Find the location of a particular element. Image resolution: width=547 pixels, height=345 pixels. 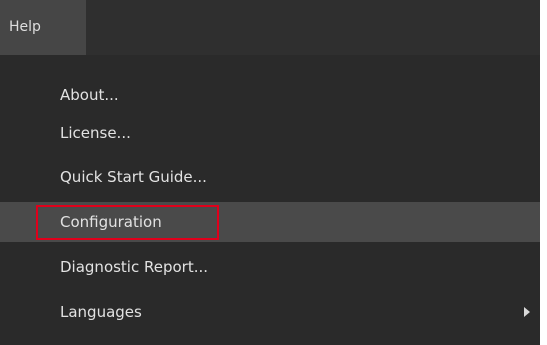

help-menu: Help is located at coordinates (43, 27).